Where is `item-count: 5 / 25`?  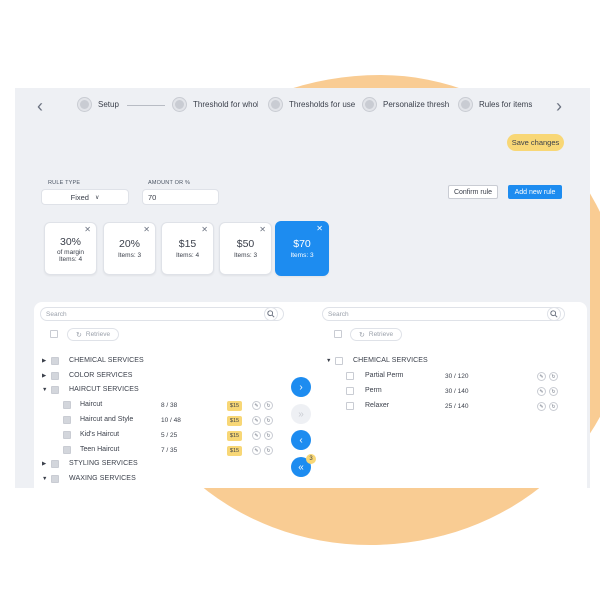
item-count: 5 / 25 is located at coordinates (169, 435).